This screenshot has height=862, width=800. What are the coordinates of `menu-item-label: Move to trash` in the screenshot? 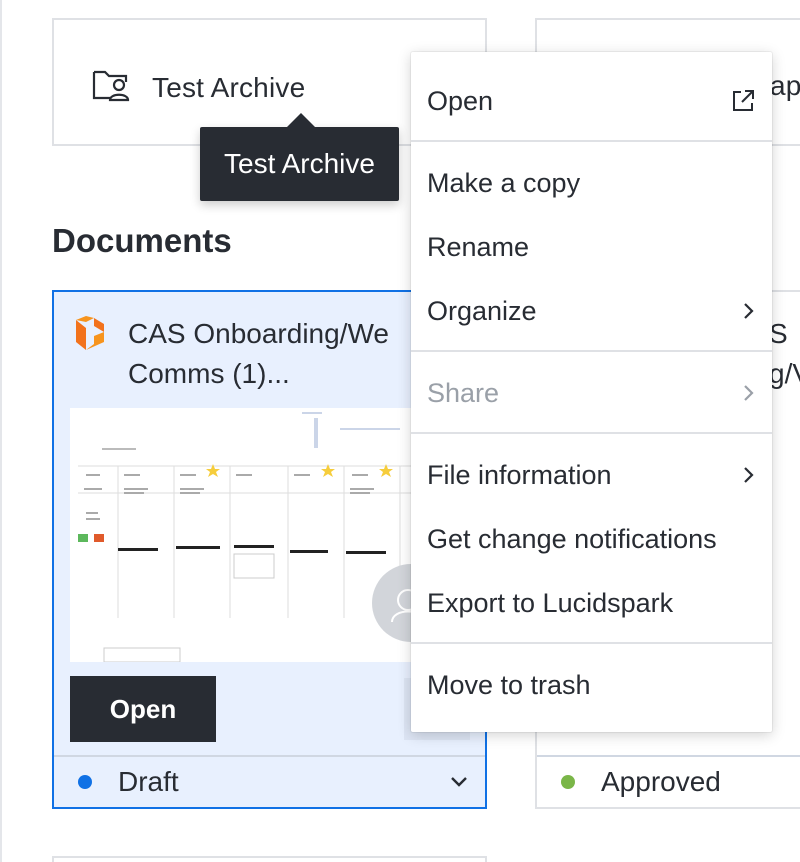 It's located at (509, 684).